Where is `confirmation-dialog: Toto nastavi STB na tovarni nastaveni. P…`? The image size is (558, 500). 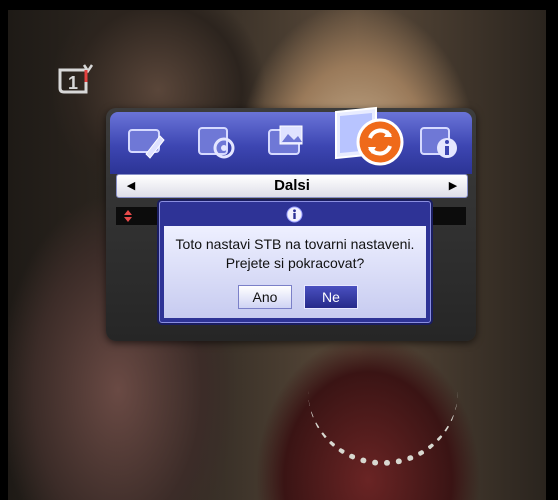 confirmation-dialog: Toto nastavi STB na tovarni nastaveni. P… is located at coordinates (295, 262).